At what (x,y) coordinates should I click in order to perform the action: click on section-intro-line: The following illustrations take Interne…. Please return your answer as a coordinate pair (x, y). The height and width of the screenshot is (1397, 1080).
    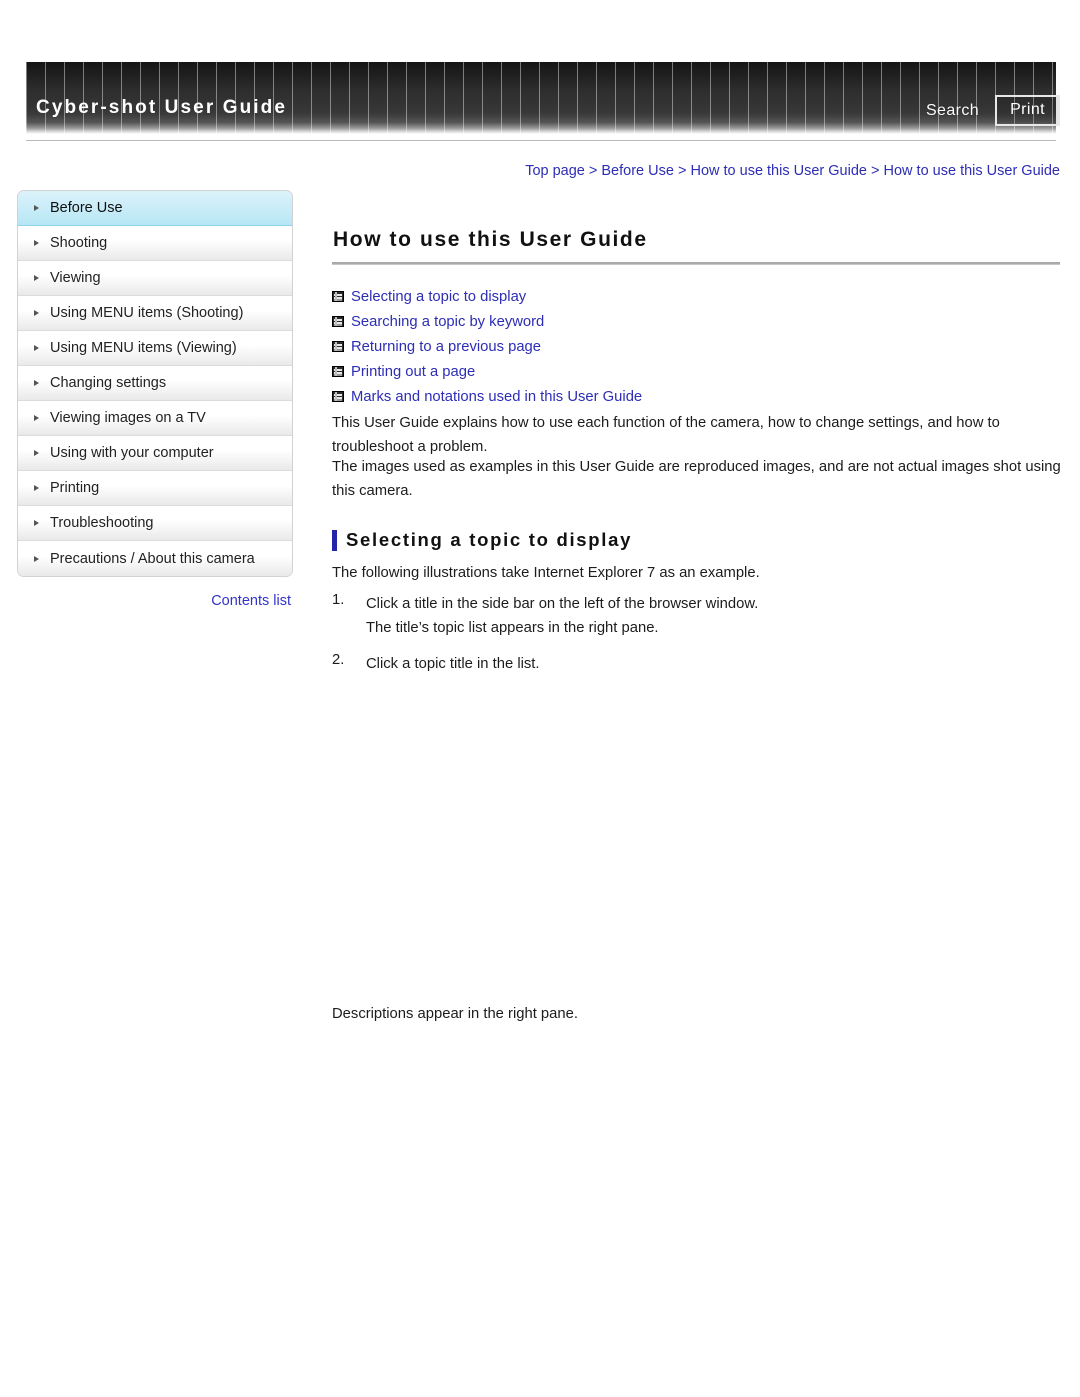
    Looking at the image, I should click on (546, 573).